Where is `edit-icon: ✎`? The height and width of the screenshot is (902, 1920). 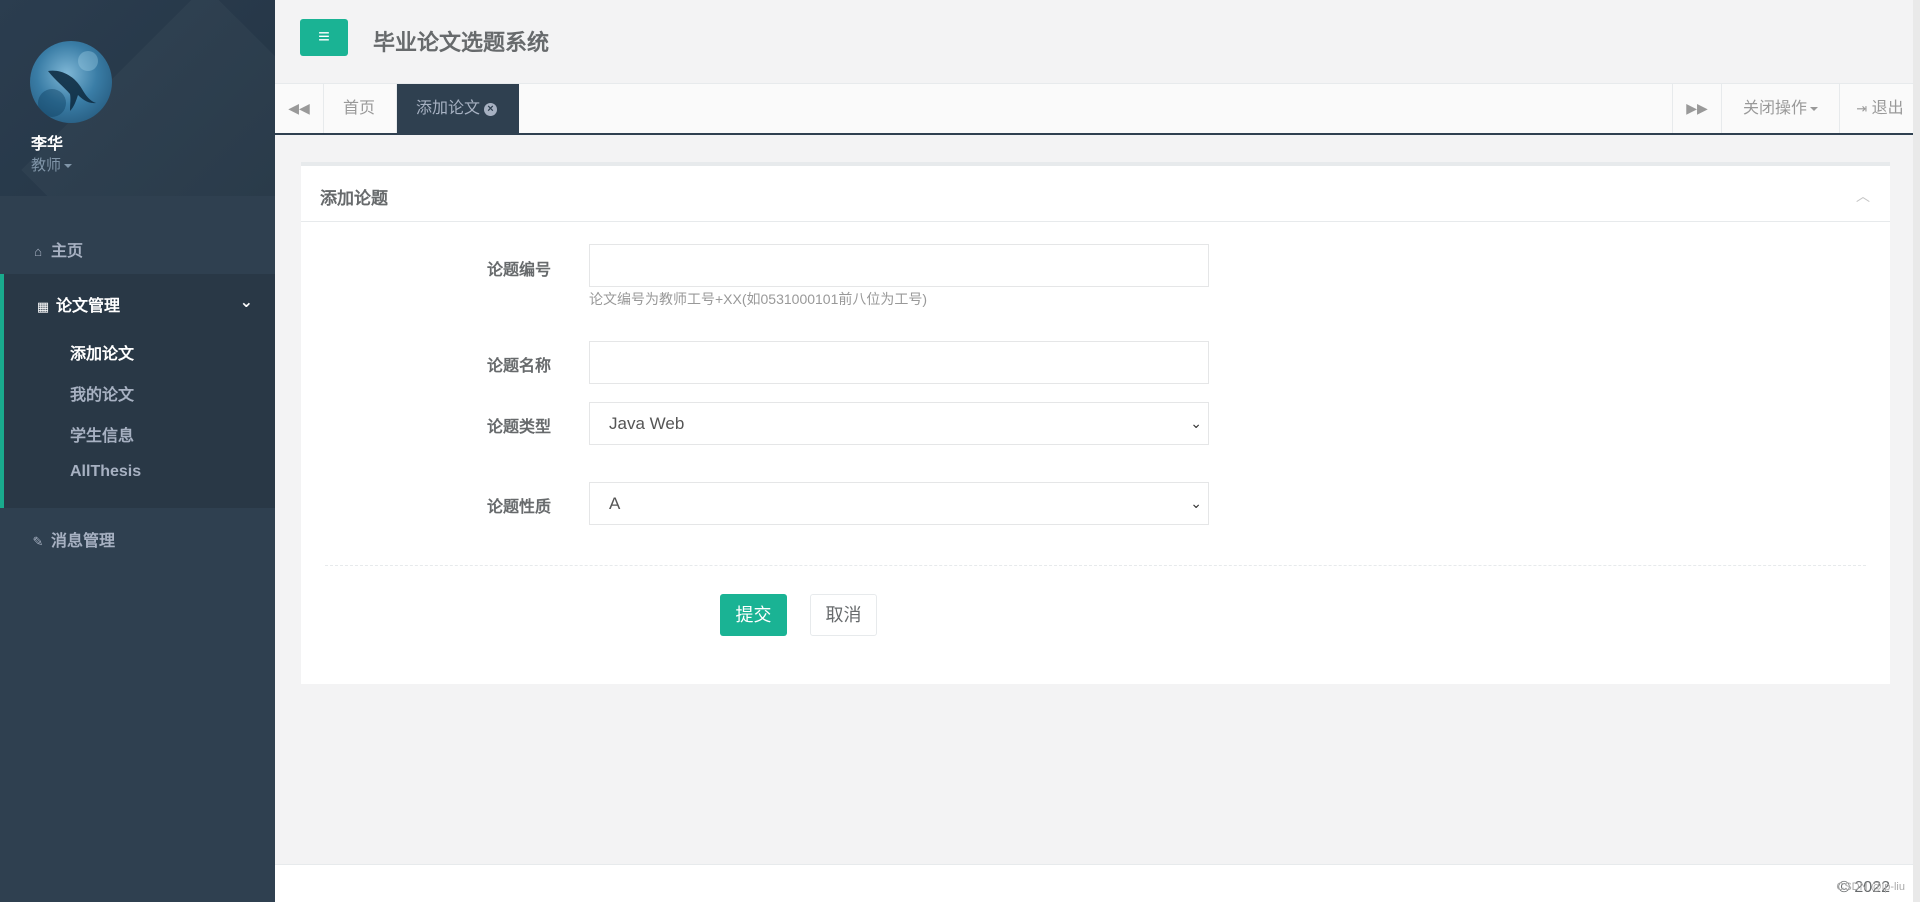 edit-icon: ✎ is located at coordinates (38, 541).